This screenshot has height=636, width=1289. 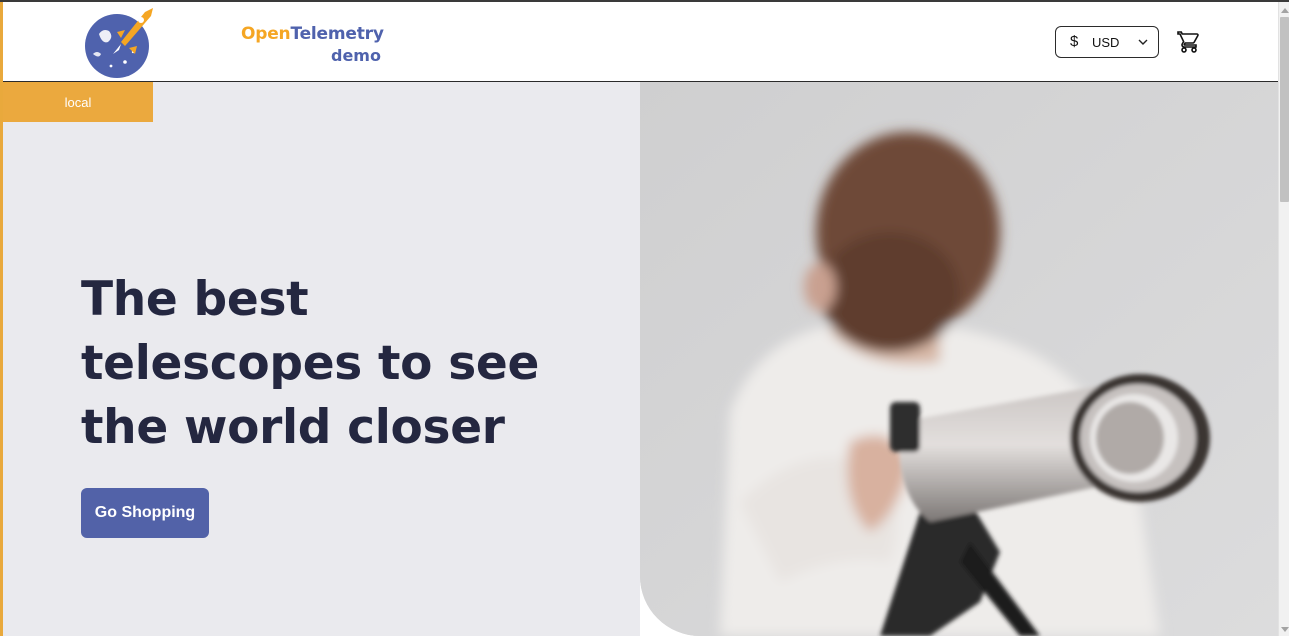 What do you see at coordinates (1074, 41) in the screenshot?
I see `currency-symbol: $` at bounding box center [1074, 41].